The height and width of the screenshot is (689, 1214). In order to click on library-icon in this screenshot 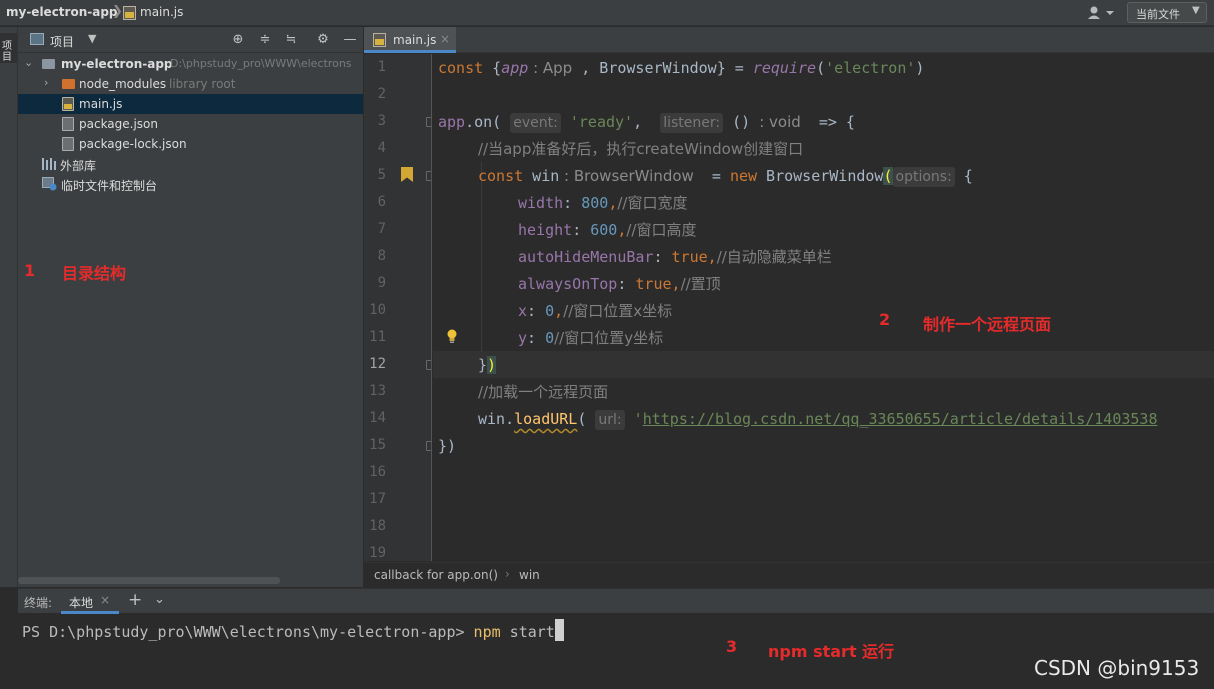, I will do `click(49, 164)`.